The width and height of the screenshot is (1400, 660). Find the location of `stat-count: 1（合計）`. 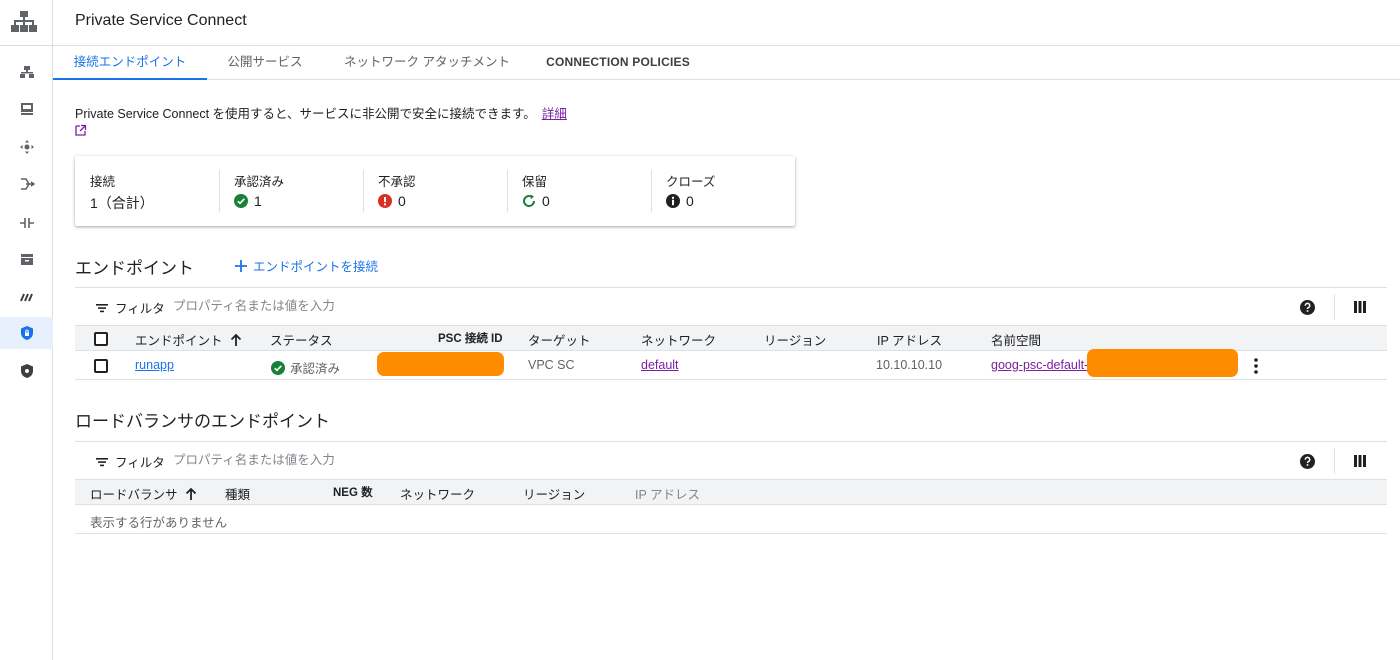

stat-count: 1（合計） is located at coordinates (122, 203).